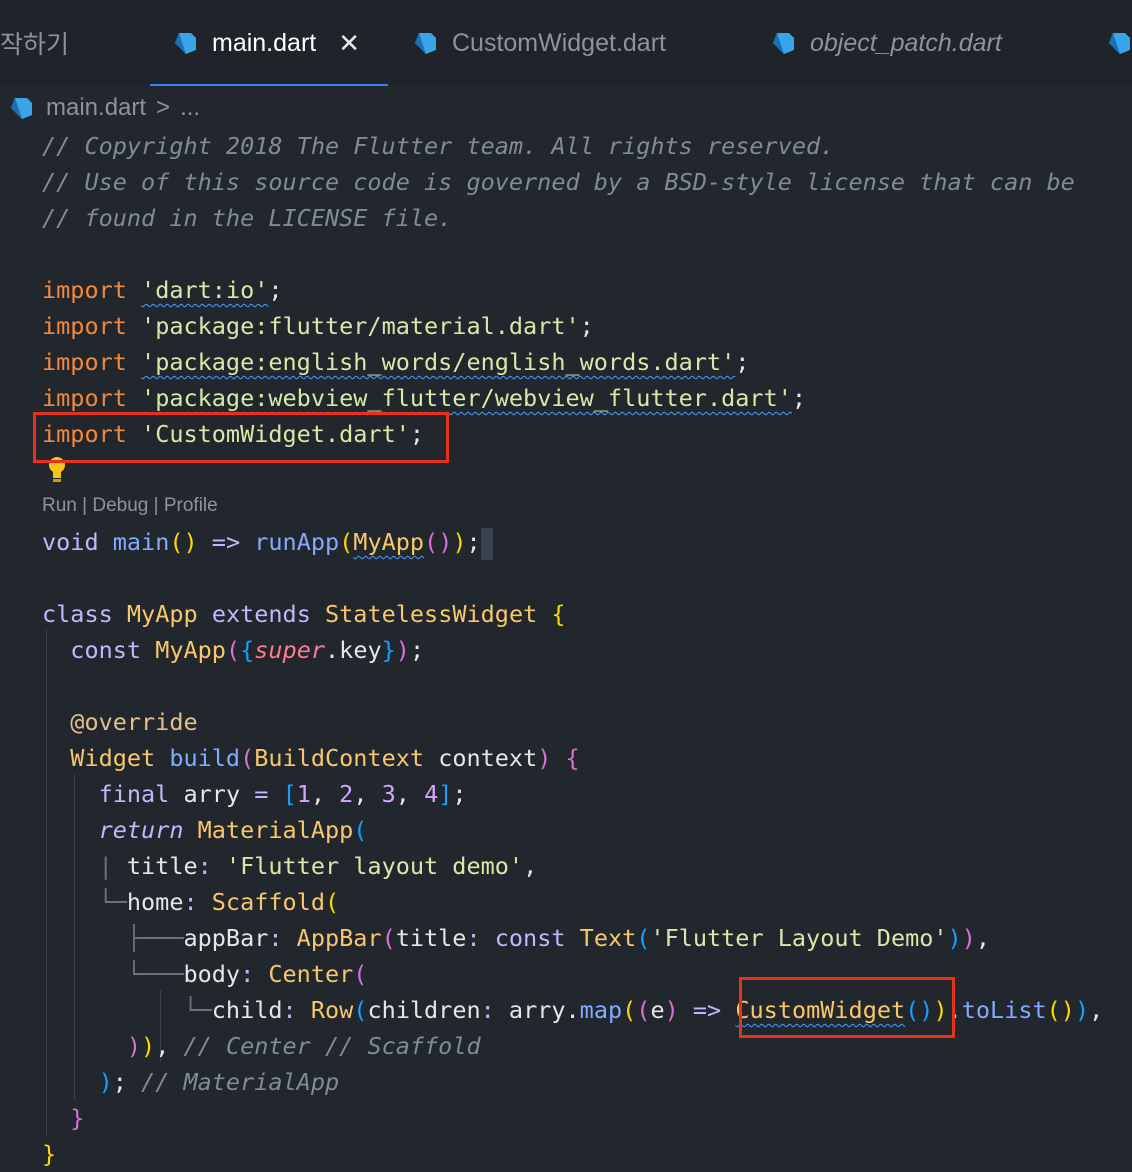 This screenshot has height=1172, width=1132. I want to click on code-line: // found in the LICENSE file., so click(247, 218).